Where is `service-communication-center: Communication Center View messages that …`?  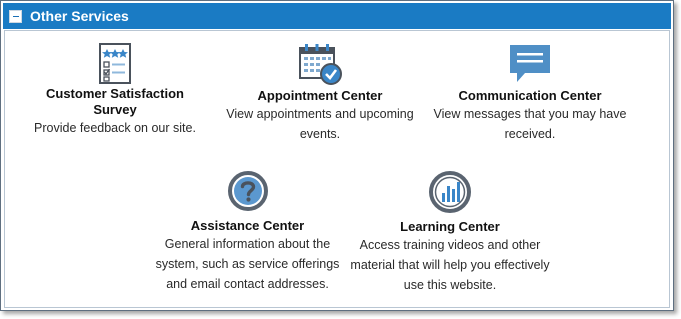
service-communication-center: Communication Center View messages that … is located at coordinates (530, 93).